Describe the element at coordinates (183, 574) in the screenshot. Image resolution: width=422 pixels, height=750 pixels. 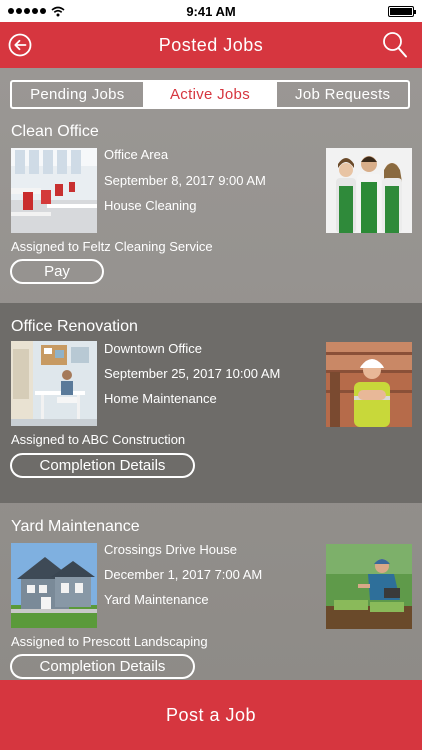
I see `job-datetime: December 1, 2017 7:00 AM` at that location.